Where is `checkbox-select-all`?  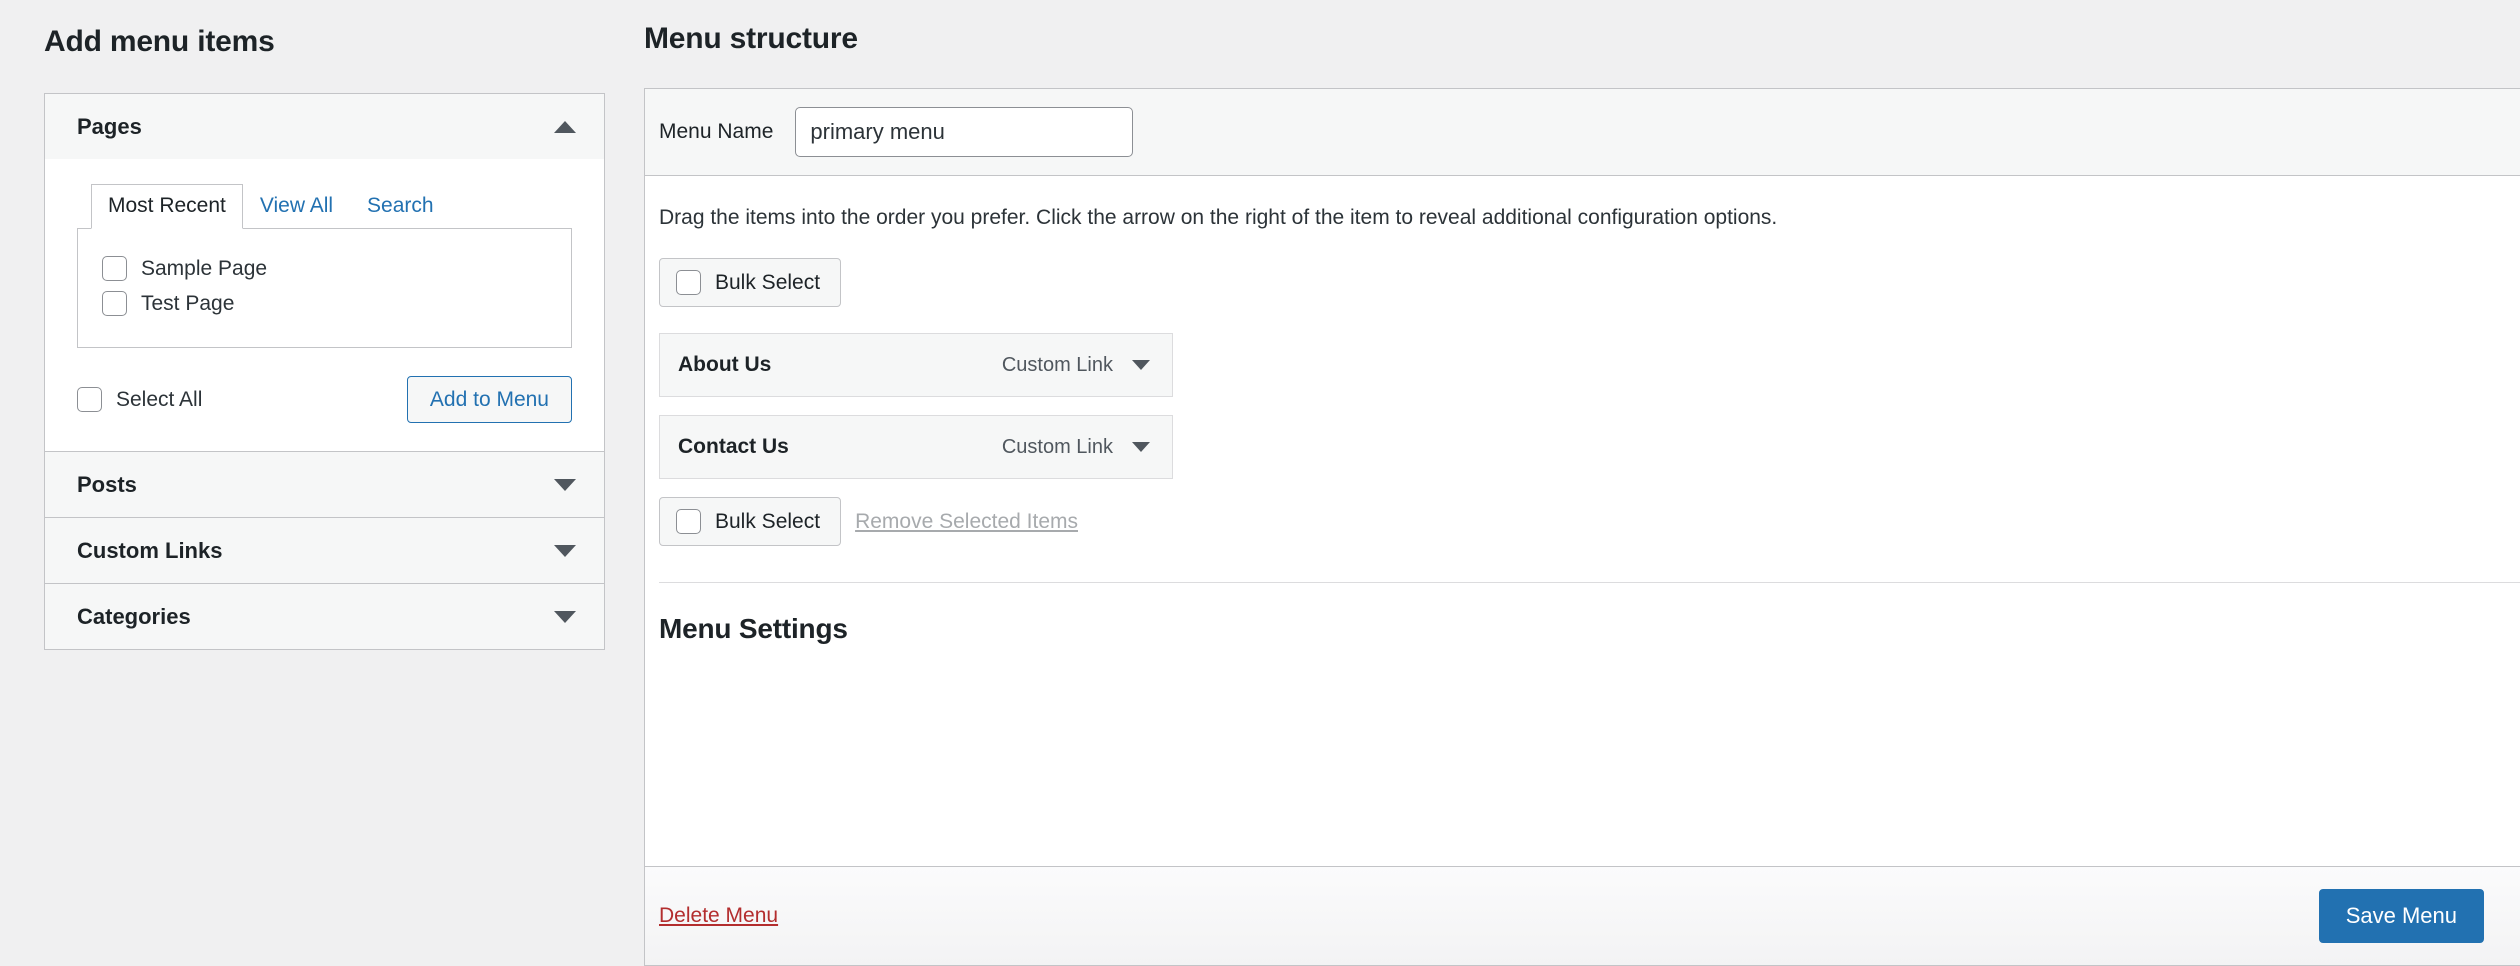 checkbox-select-all is located at coordinates (89, 400).